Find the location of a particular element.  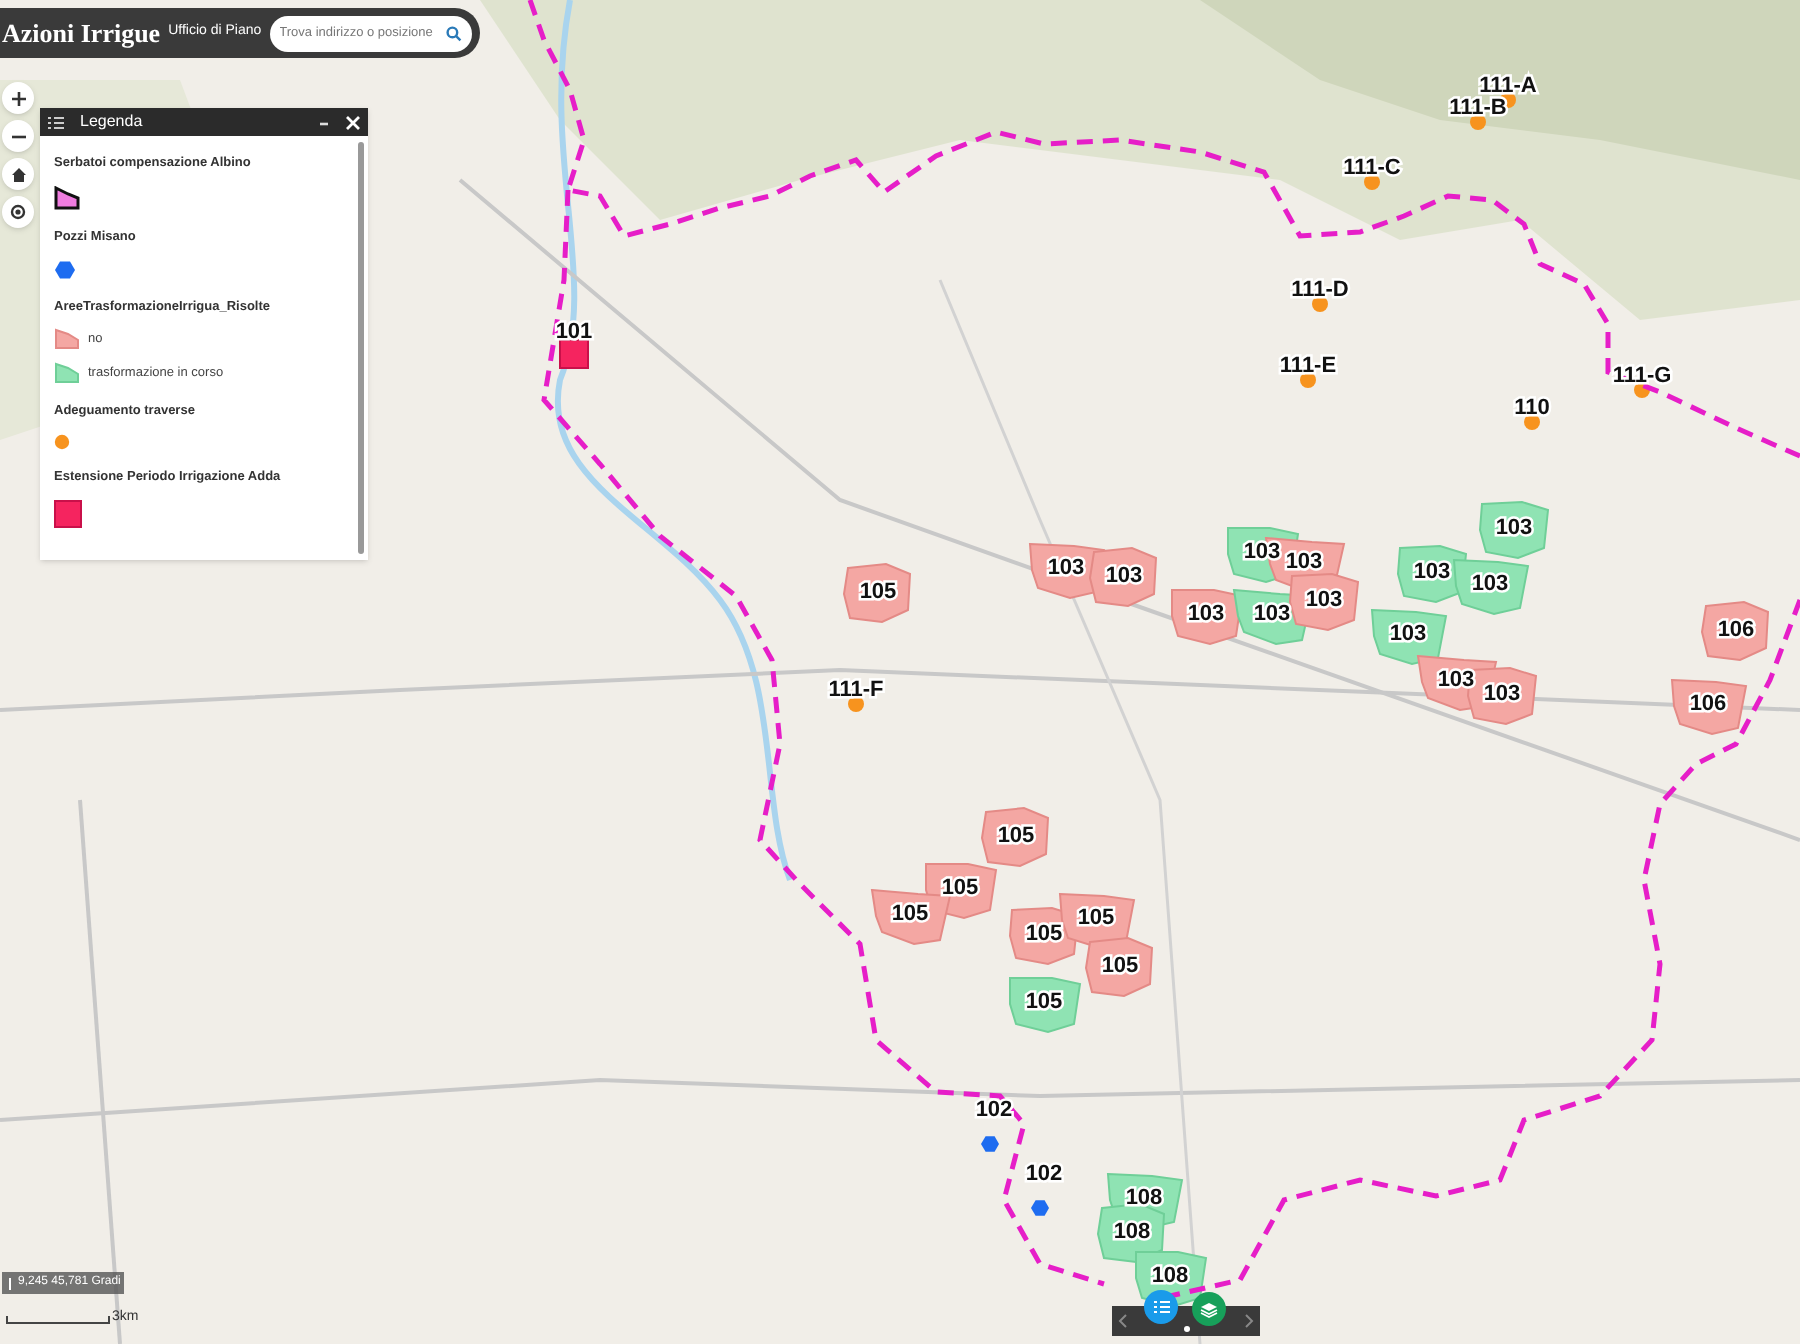

chevron-right-icon is located at coordinates (1249, 1321).